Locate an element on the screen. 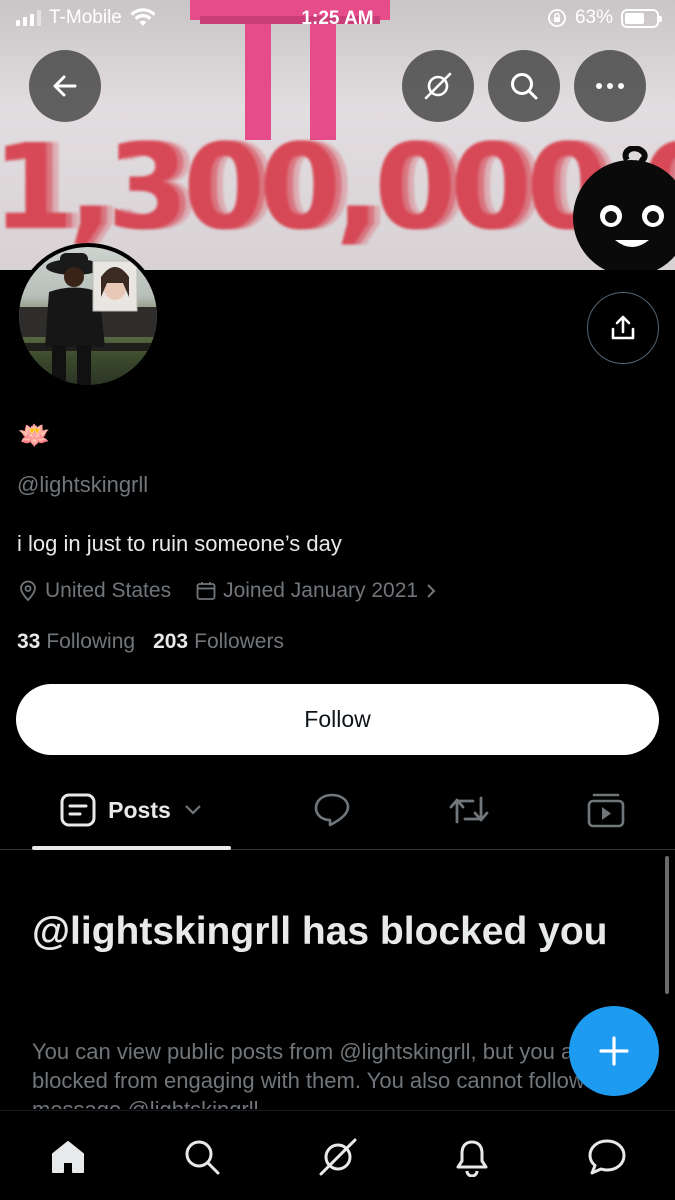  arrow-left-icon is located at coordinates (65, 86).